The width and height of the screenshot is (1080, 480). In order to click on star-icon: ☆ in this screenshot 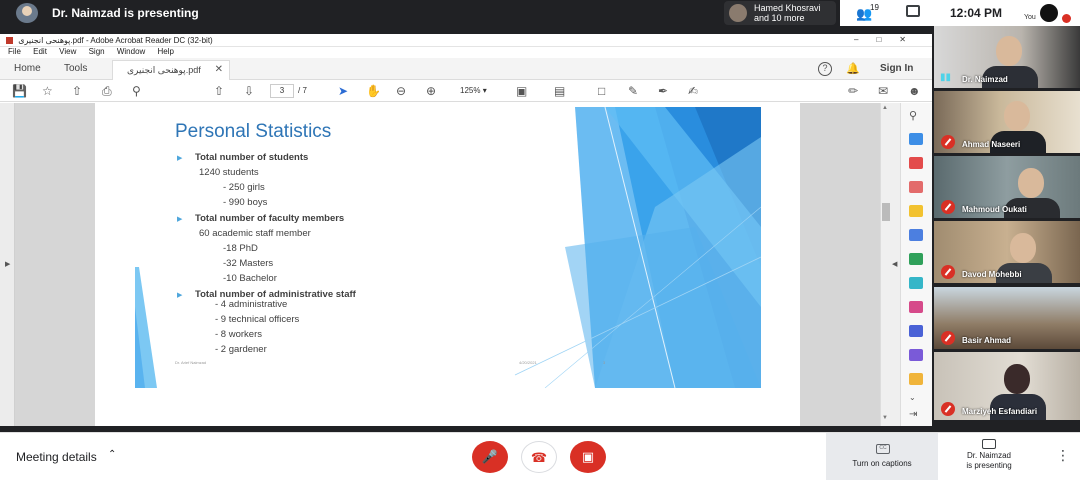, I will do `click(47, 91)`.